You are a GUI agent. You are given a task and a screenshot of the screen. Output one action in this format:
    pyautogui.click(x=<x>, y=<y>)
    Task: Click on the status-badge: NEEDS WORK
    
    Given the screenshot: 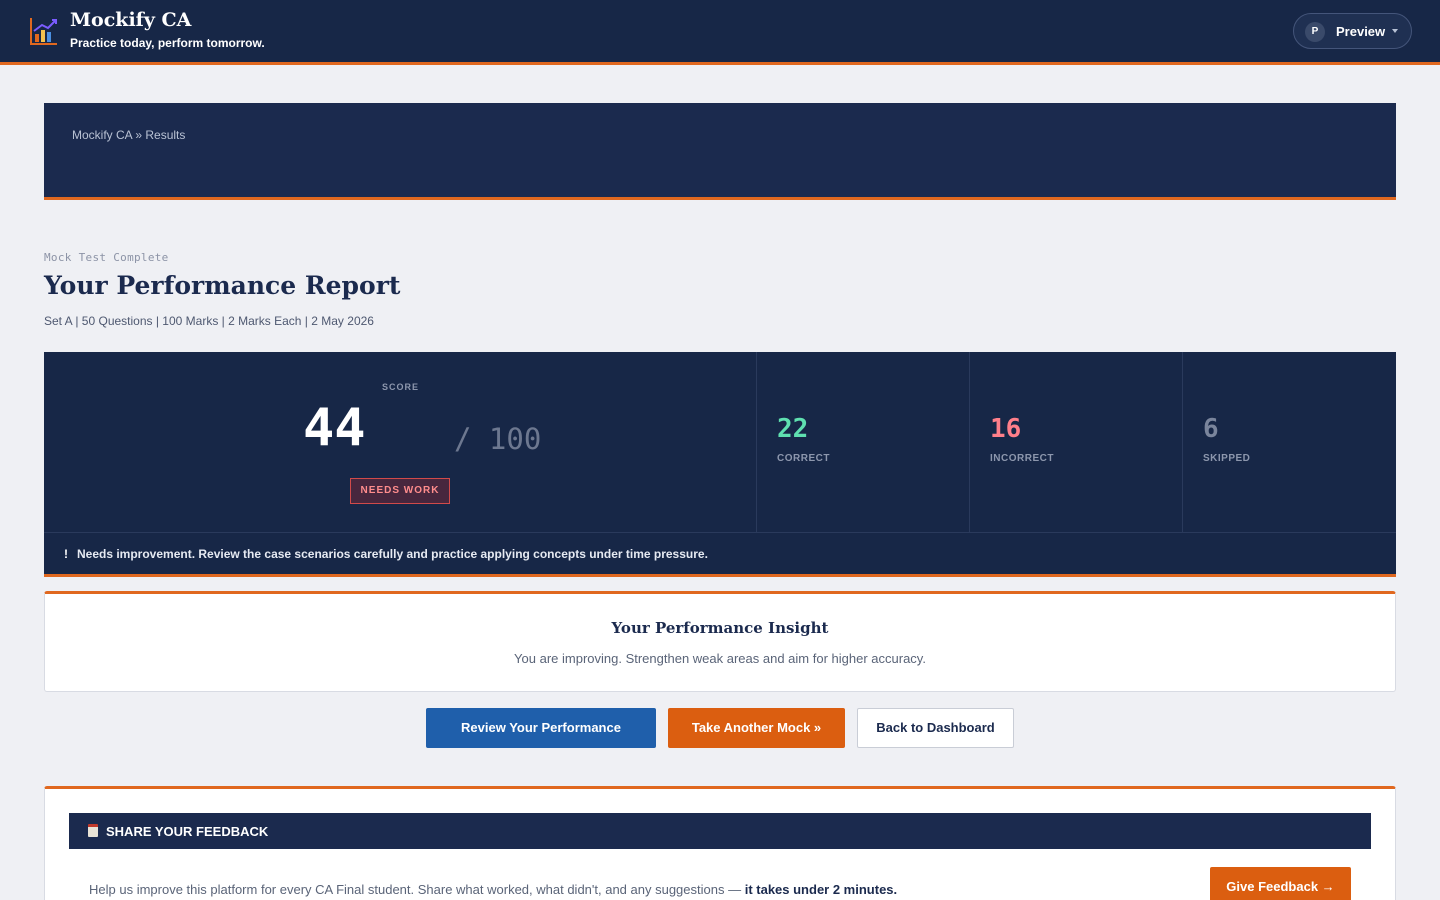 What is the action you would take?
    pyautogui.click(x=400, y=491)
    